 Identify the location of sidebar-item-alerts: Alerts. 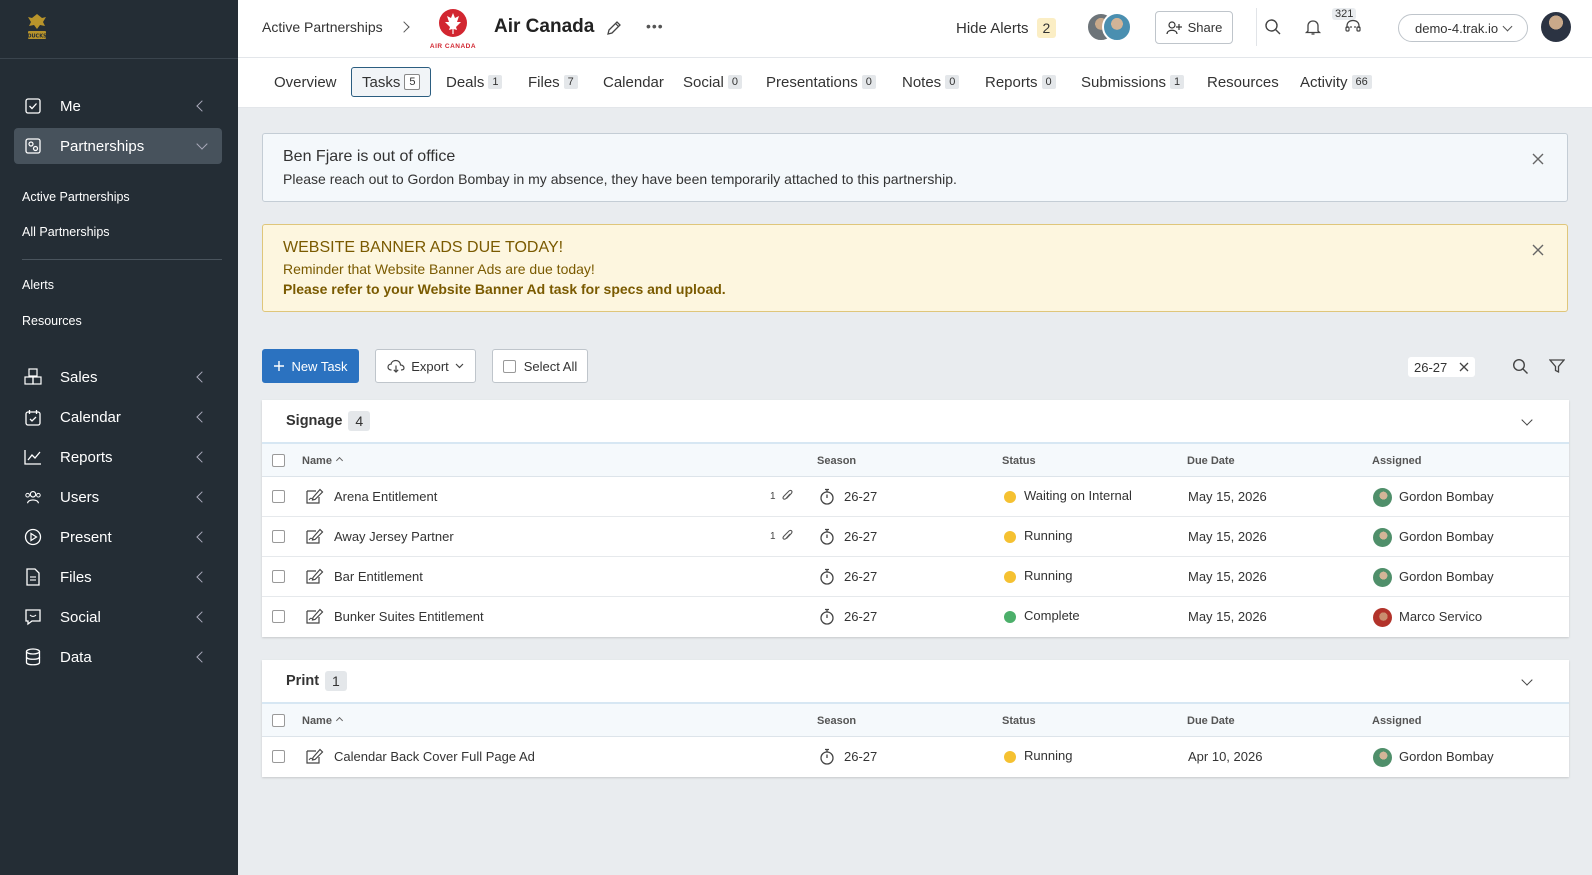
(38, 285).